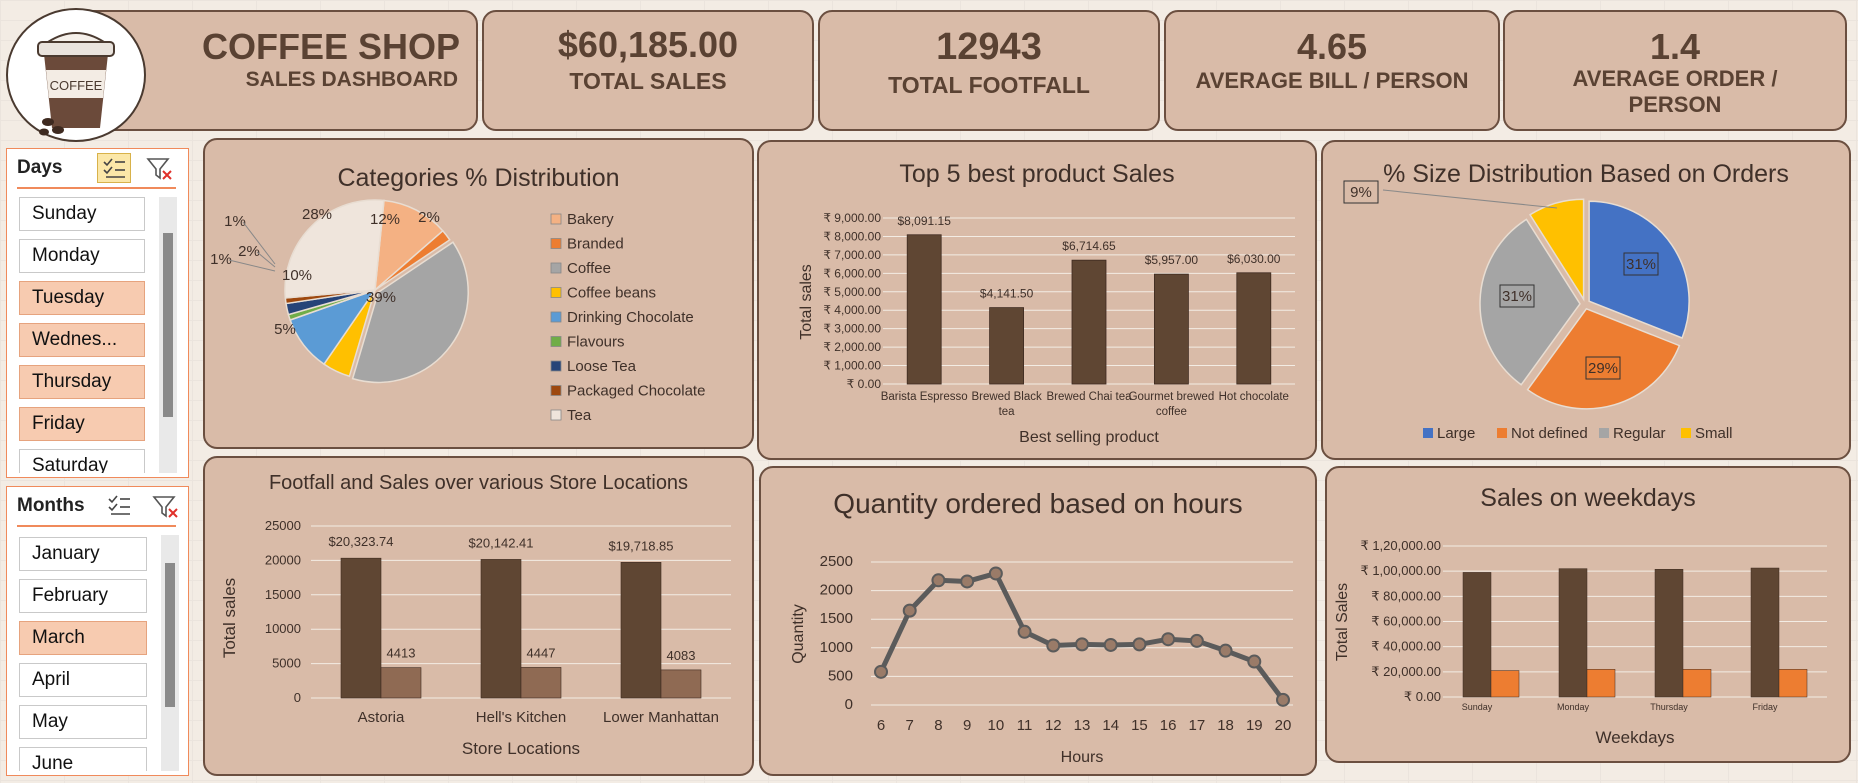 The height and width of the screenshot is (783, 1858). I want to click on x-tick-label: coffee, so click(1171, 412).